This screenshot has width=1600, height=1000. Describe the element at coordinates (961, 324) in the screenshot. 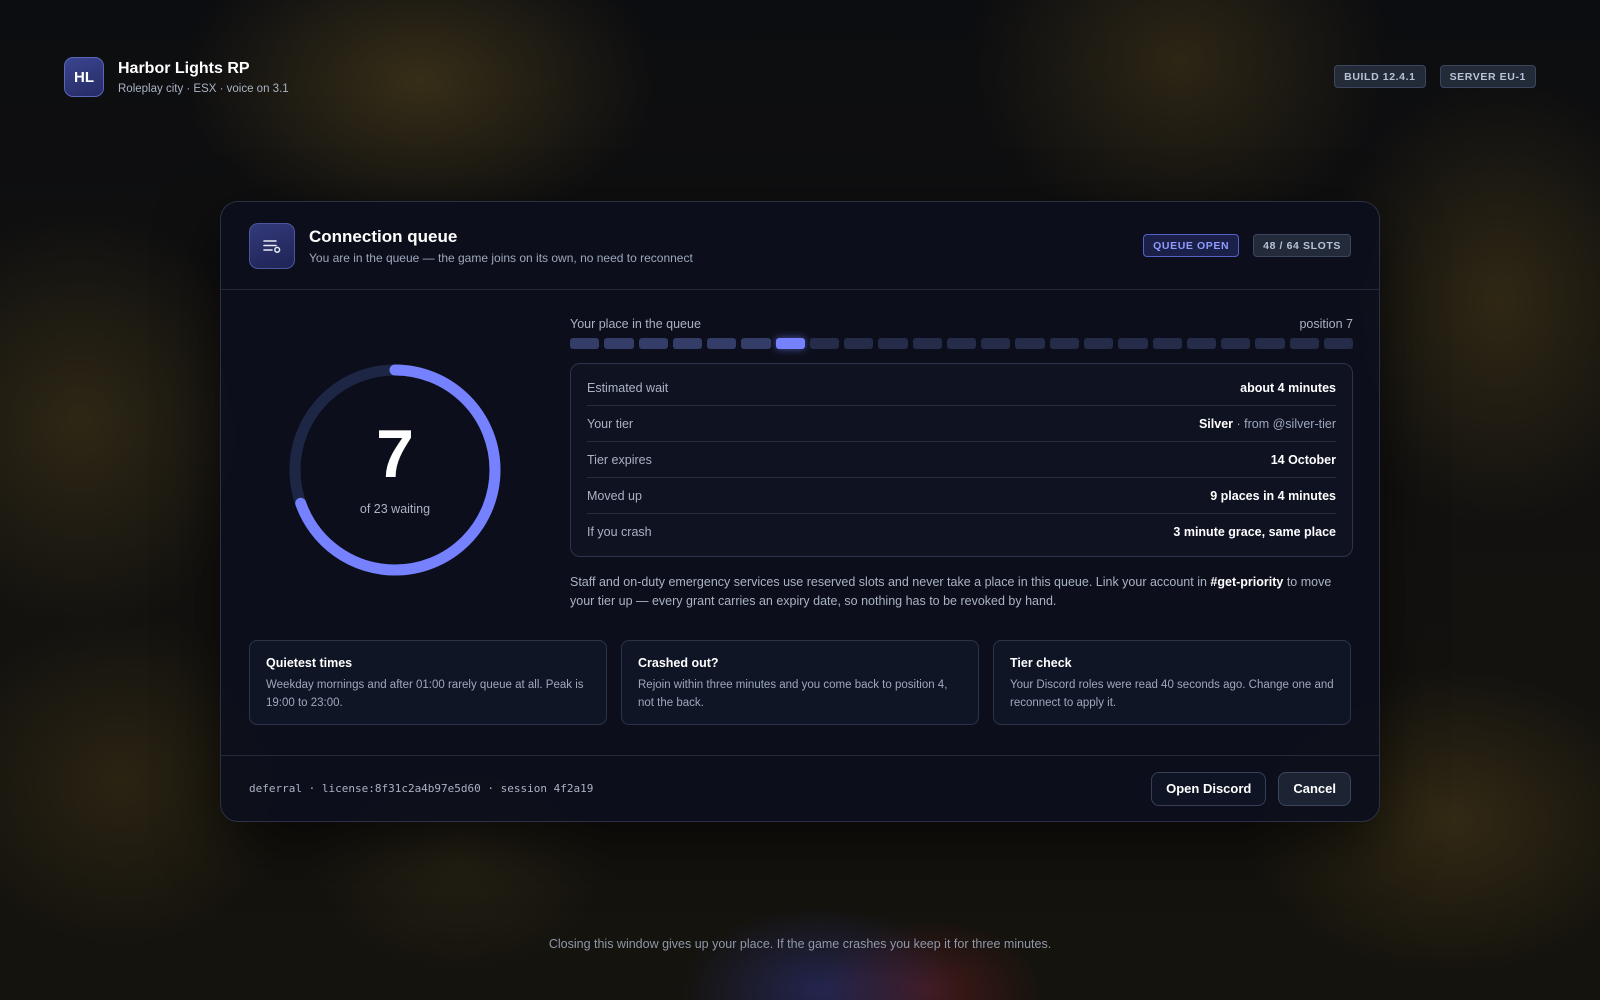

I see `queue-place-row: Your place in the queue position 7` at that location.